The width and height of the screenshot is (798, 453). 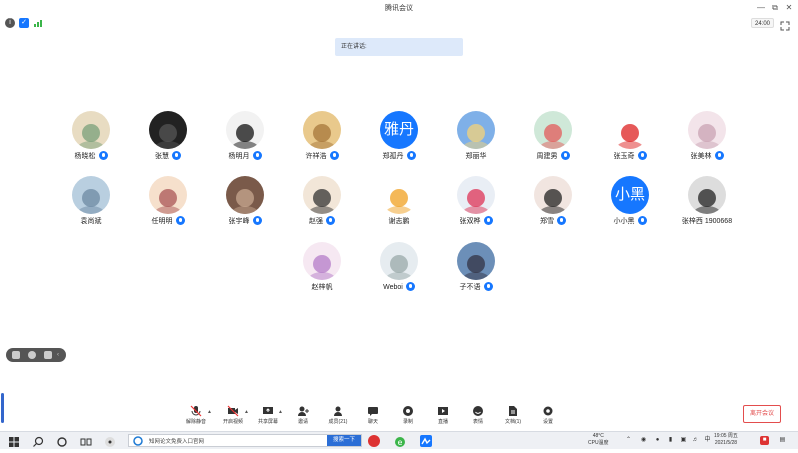 I want to click on toolbar-label: 设置, so click(x=547, y=422).